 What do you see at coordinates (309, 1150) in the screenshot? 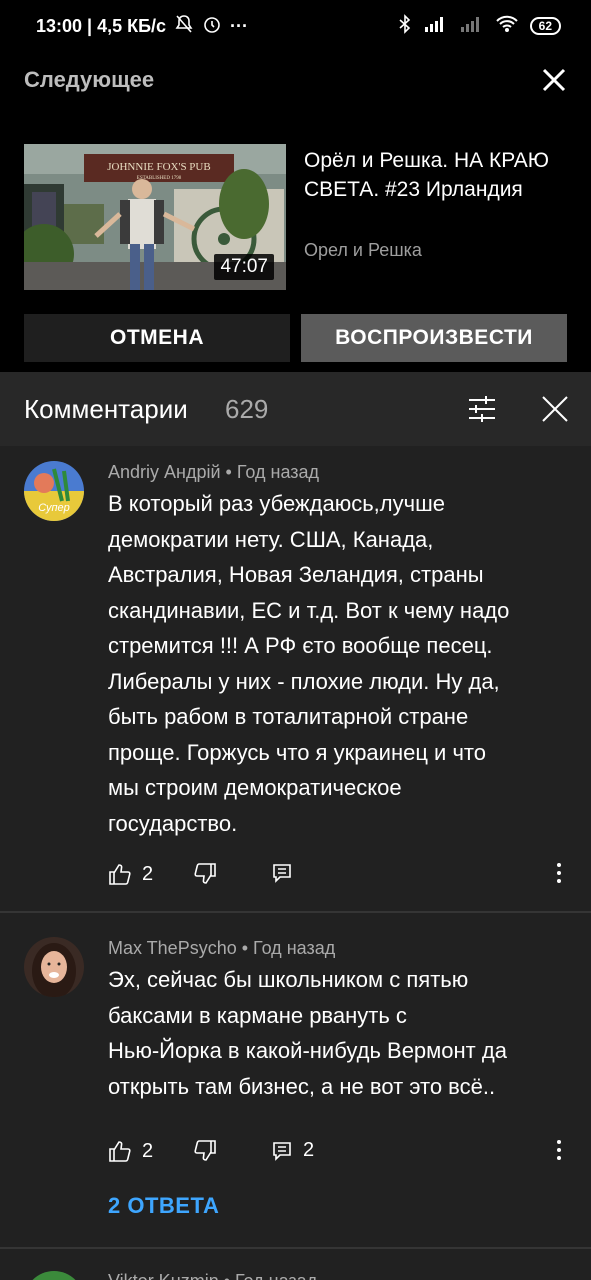
I see `reply-count: 2` at bounding box center [309, 1150].